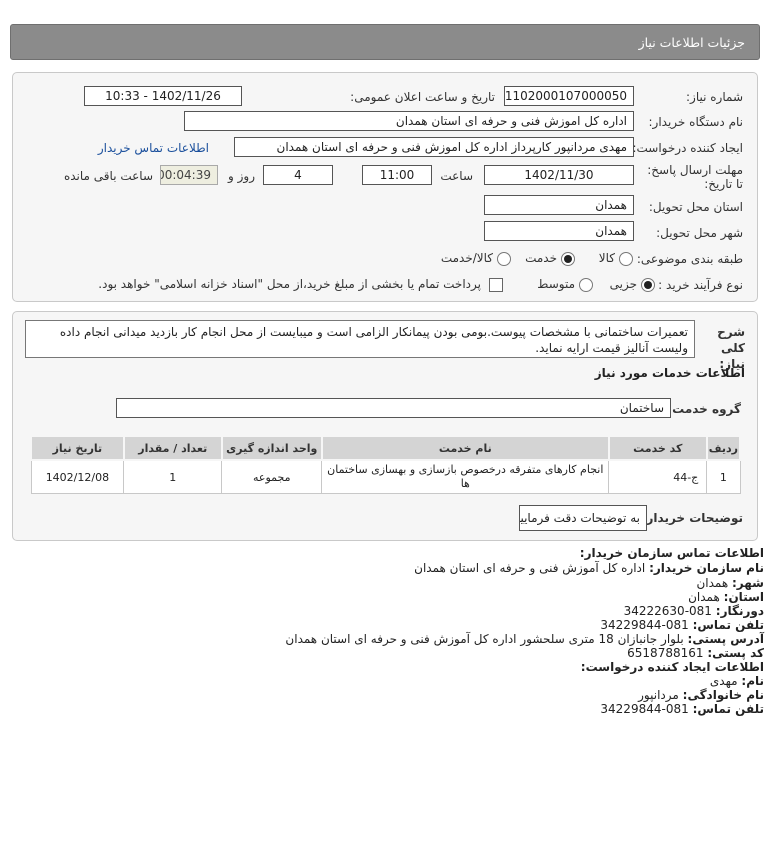  Describe the element at coordinates (504, 259) in the screenshot. I see `category-radio-goods-service` at that location.